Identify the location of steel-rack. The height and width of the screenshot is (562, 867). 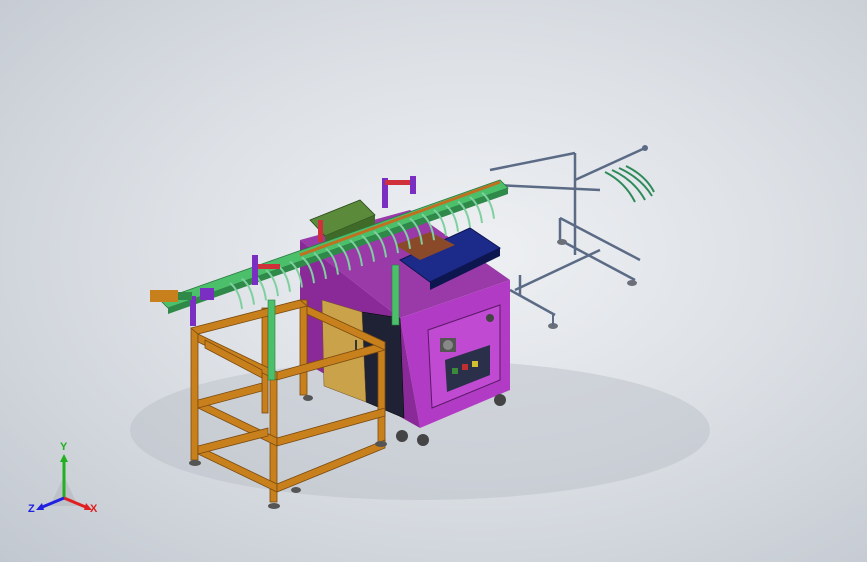
(572, 237).